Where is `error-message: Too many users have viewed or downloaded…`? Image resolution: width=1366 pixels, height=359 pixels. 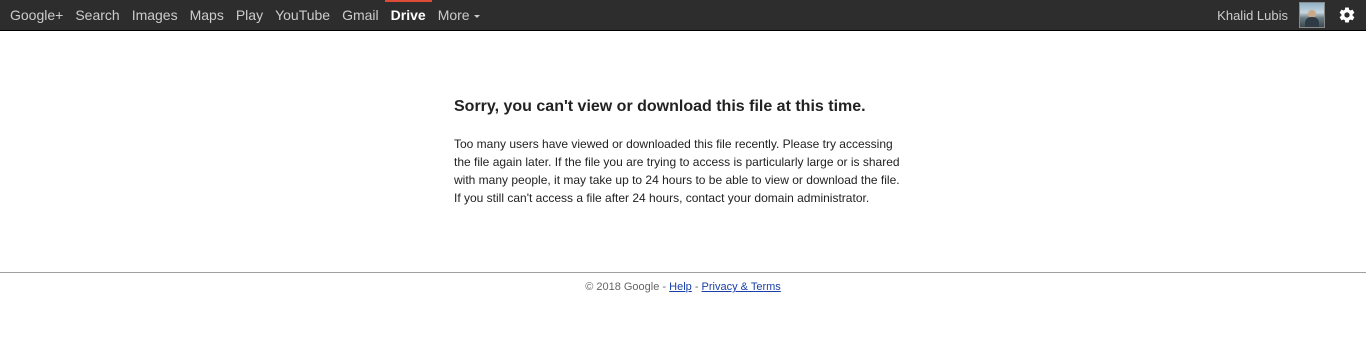
error-message: Too many users have viewed or downloaded… is located at coordinates (677, 171).